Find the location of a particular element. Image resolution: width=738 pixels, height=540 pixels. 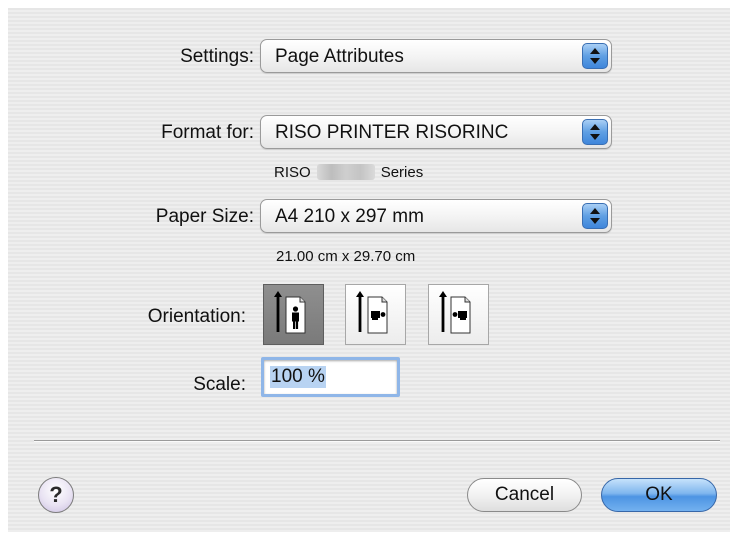

portrait-orientation-icon is located at coordinates (290, 312).